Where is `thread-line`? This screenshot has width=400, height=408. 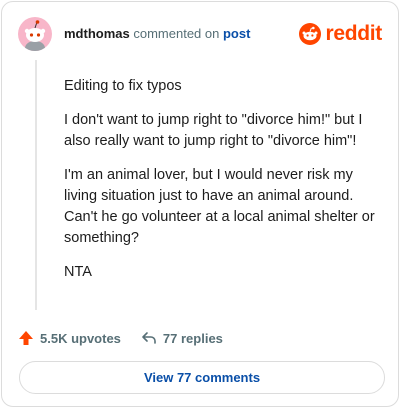 thread-line is located at coordinates (36, 185).